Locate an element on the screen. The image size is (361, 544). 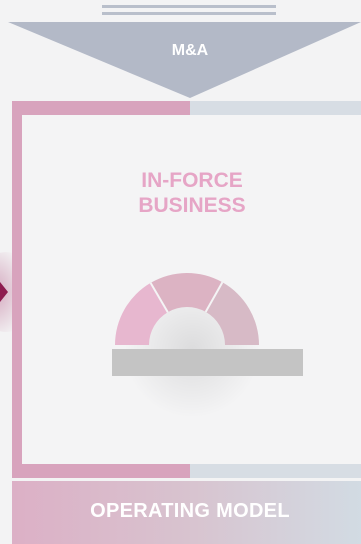
m-and-a-label: M&A is located at coordinates (190, 50).